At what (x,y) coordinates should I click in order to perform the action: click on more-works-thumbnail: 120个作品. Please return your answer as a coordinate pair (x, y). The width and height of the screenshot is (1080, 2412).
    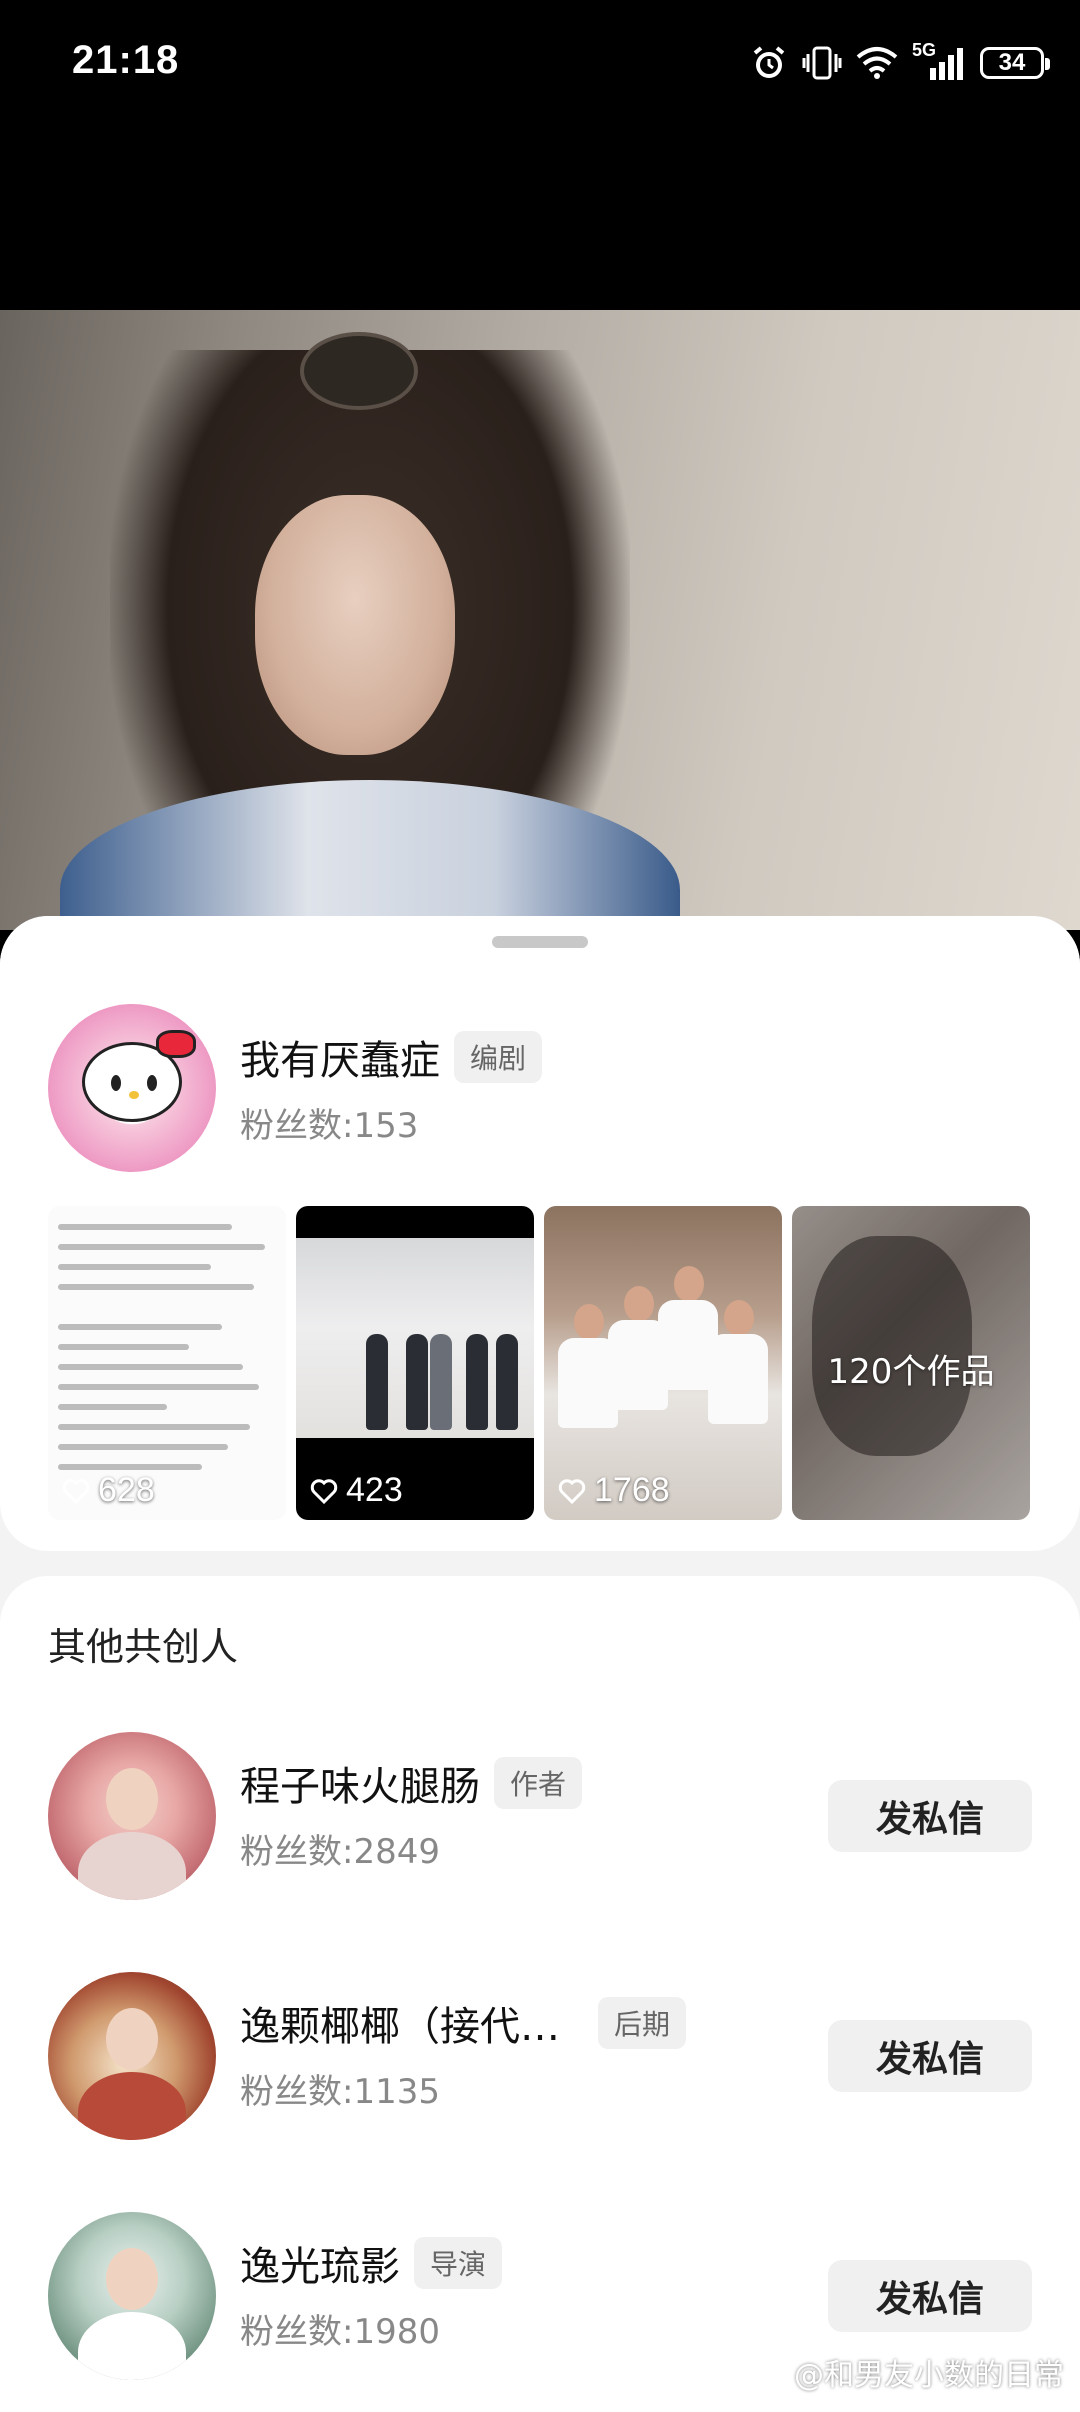
    Looking at the image, I should click on (911, 1363).